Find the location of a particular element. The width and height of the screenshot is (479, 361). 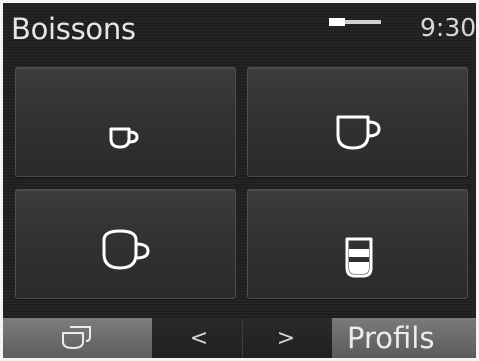

page-title: Boissons is located at coordinates (73, 29).